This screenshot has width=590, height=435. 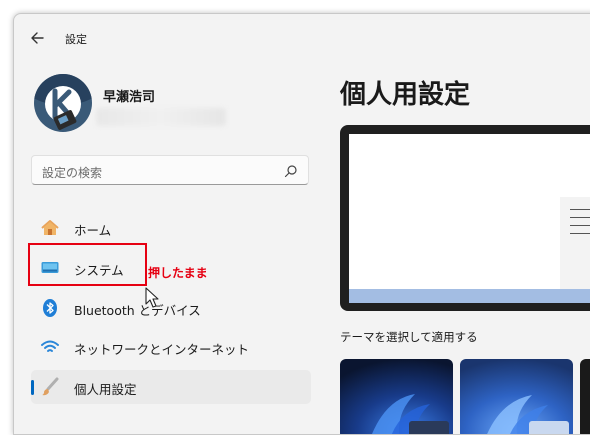 What do you see at coordinates (171, 387) in the screenshot?
I see `nav-item-personalization: 個人用設定` at bounding box center [171, 387].